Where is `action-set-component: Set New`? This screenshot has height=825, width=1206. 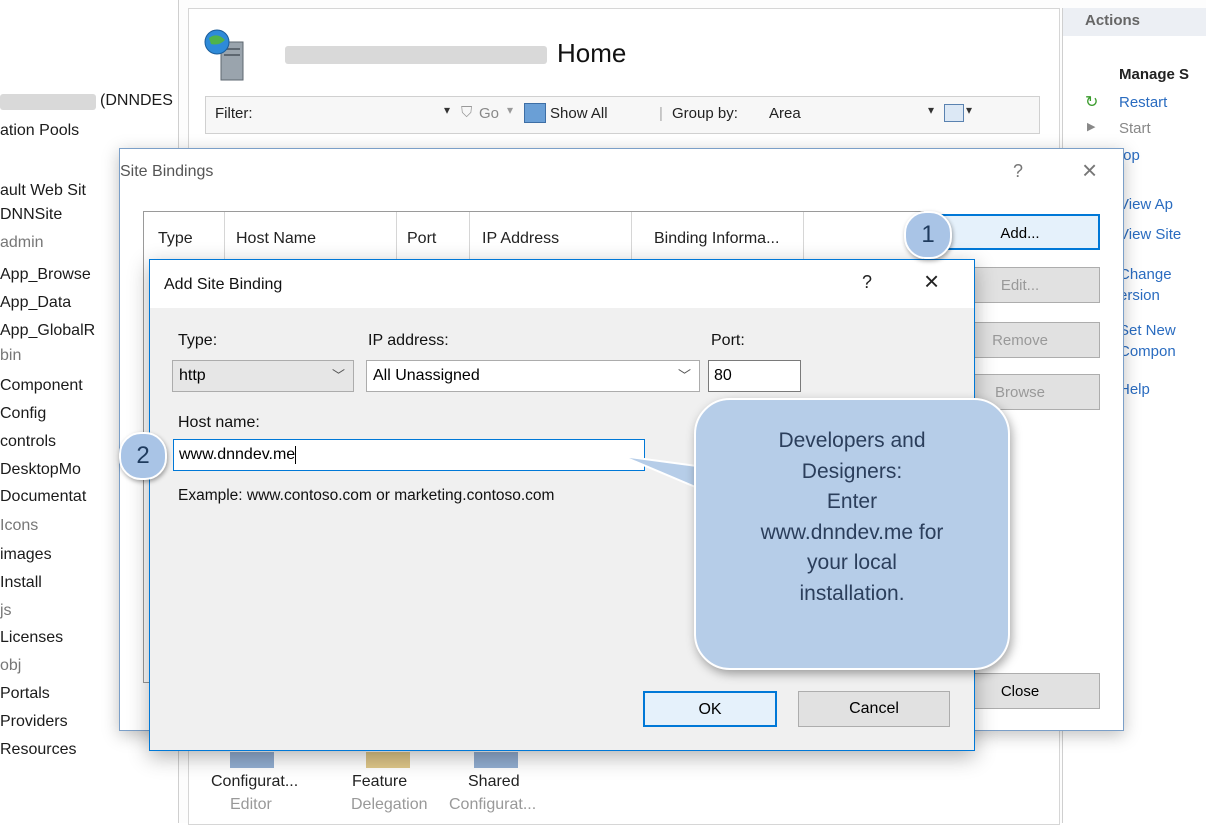 action-set-component: Set New is located at coordinates (1147, 330).